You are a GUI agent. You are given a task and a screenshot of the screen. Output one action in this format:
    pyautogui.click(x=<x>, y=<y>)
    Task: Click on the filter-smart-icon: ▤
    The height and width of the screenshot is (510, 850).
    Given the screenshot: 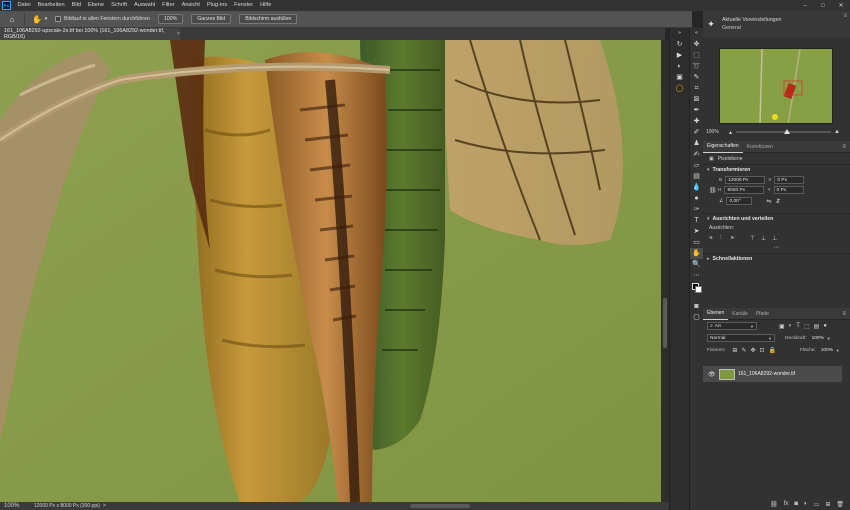 What is the action you would take?
    pyautogui.click(x=817, y=326)
    